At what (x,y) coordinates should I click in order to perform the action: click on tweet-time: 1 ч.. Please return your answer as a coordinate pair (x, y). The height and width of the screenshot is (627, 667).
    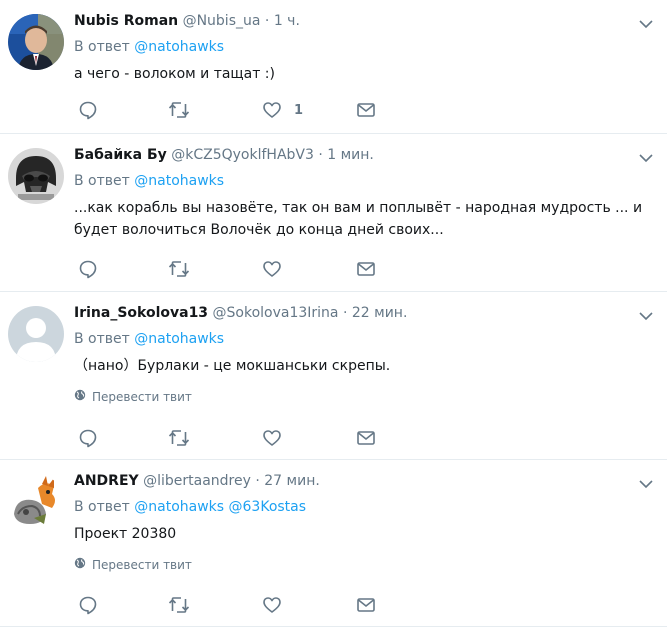
    Looking at the image, I should click on (287, 21).